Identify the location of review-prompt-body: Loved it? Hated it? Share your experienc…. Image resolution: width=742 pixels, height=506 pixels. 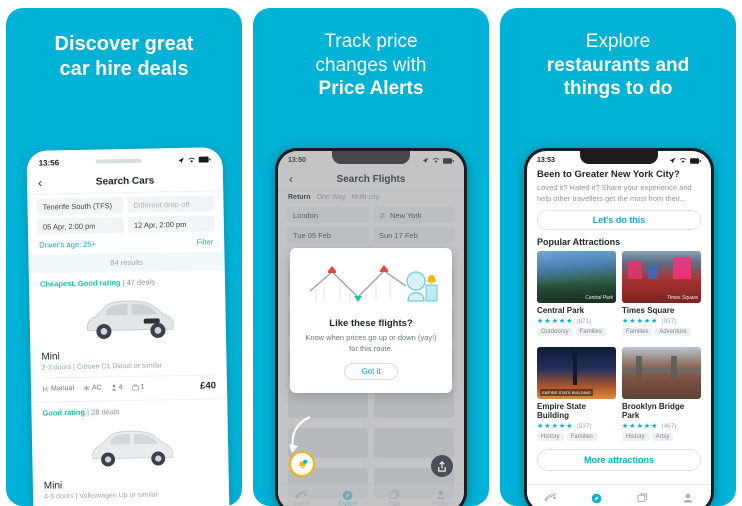
(614, 193).